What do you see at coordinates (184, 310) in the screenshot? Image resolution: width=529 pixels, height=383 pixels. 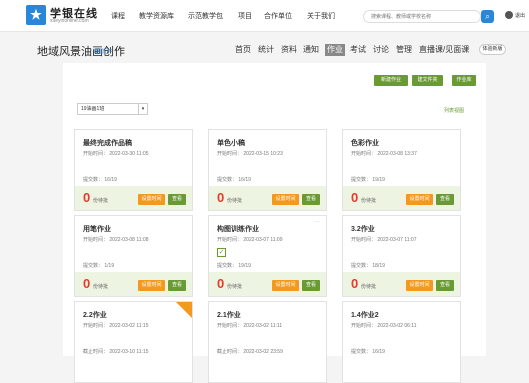 I see `corner-ribbon` at bounding box center [184, 310].